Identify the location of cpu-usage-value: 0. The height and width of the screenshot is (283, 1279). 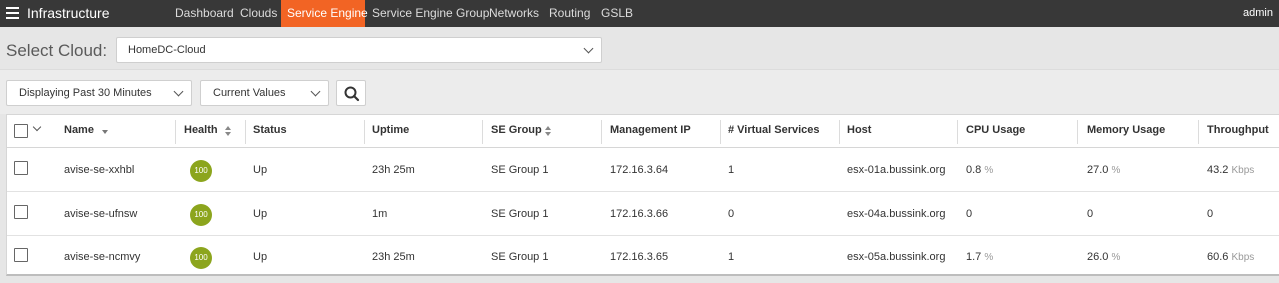
(969, 214).